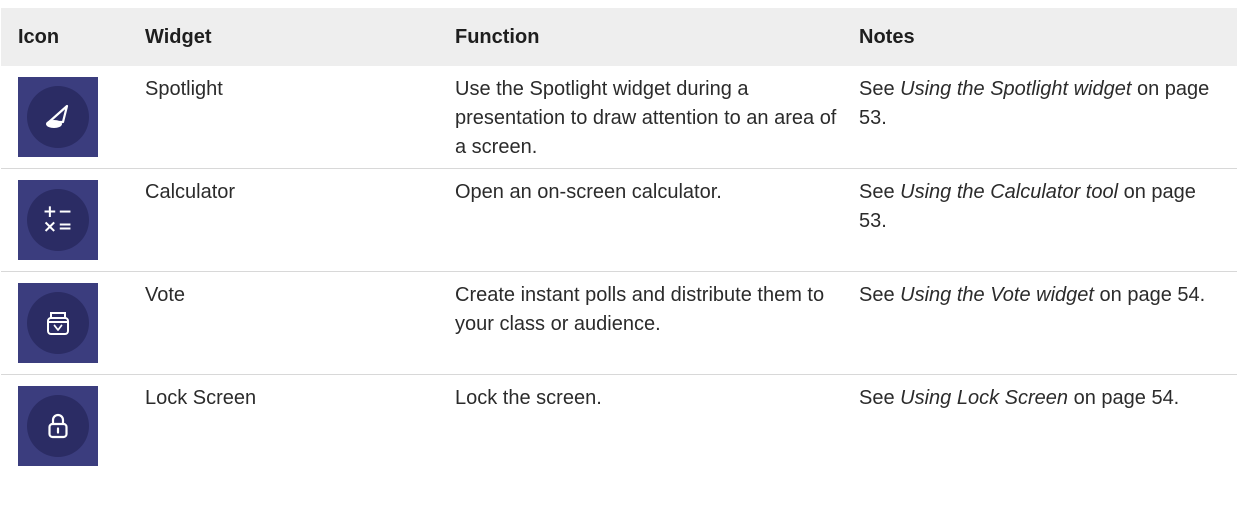  What do you see at coordinates (190, 192) in the screenshot?
I see `widget-name: Calculator` at bounding box center [190, 192].